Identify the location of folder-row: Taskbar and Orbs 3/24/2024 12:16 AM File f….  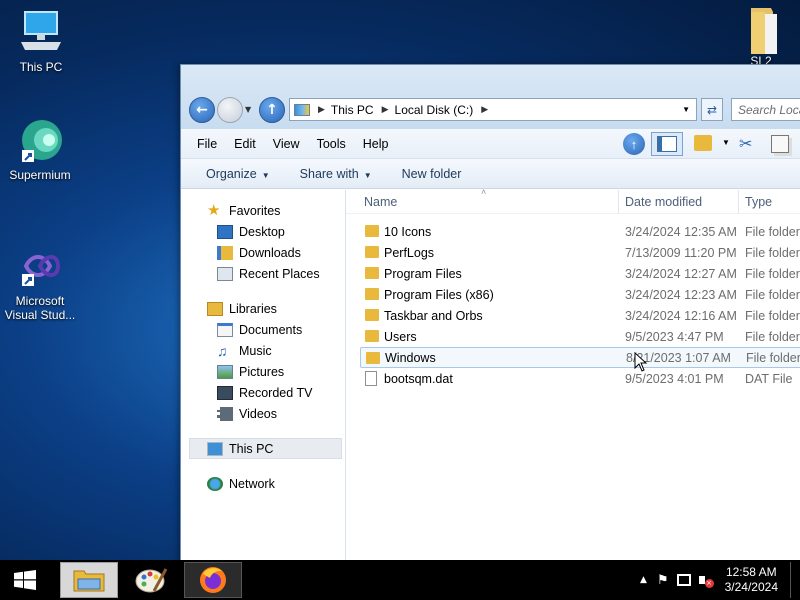
(580, 315).